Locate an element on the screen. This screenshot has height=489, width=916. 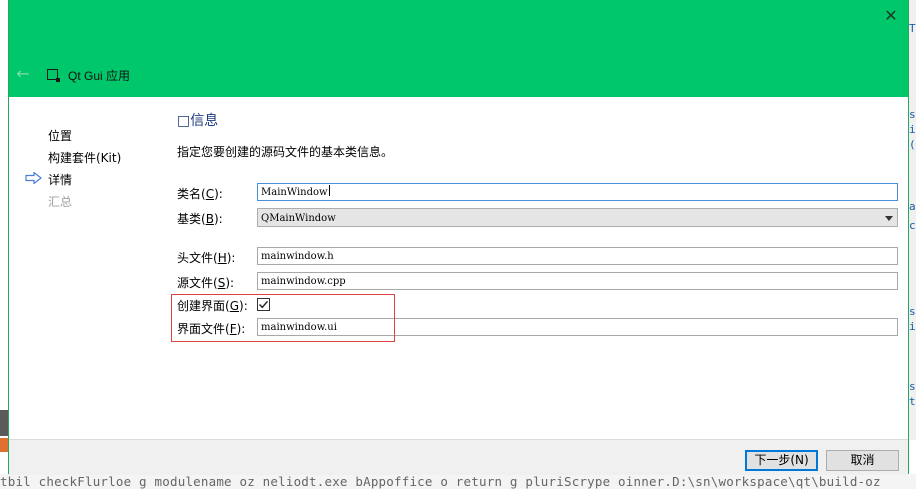
qt-app-icon is located at coordinates (53, 75).